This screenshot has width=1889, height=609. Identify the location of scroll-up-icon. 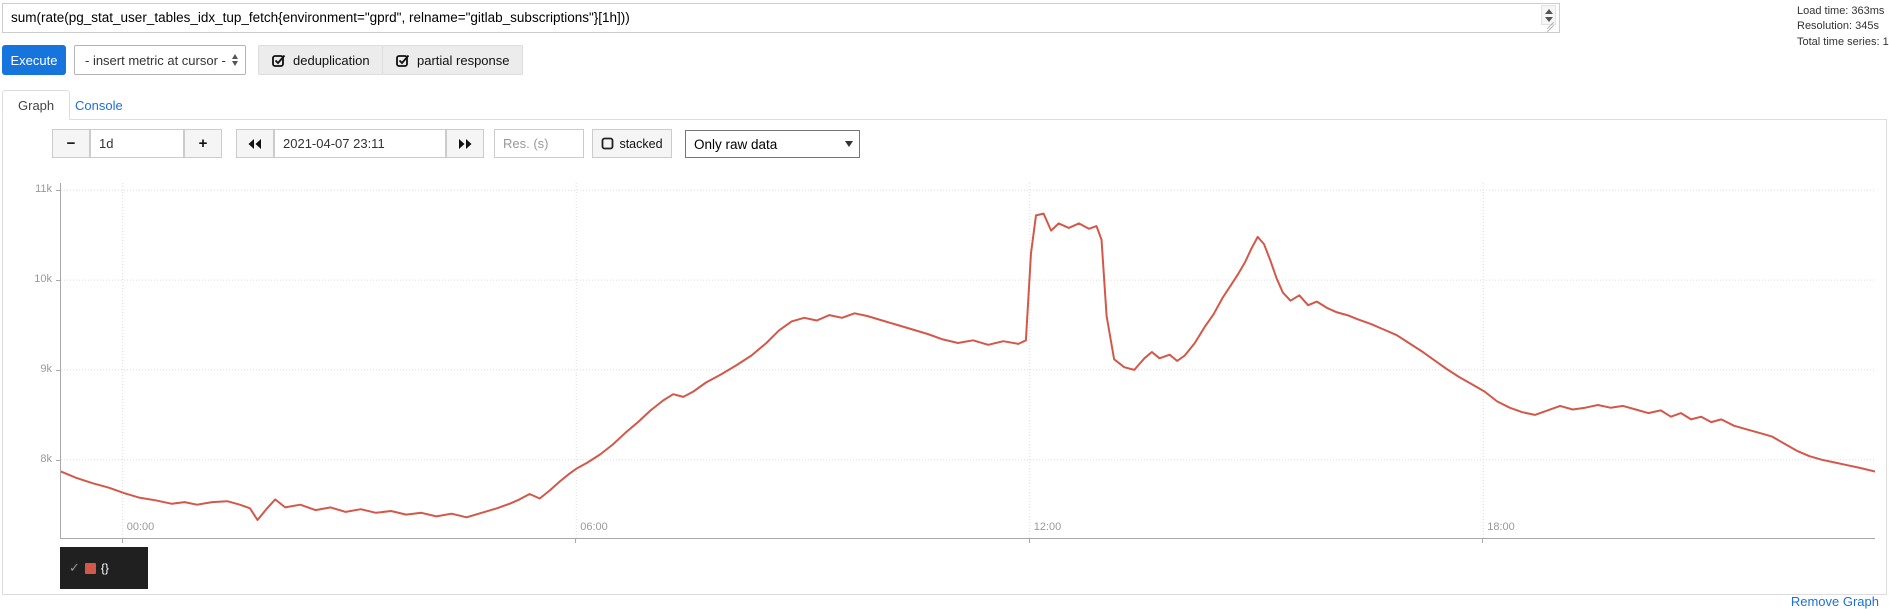
(1548, 11).